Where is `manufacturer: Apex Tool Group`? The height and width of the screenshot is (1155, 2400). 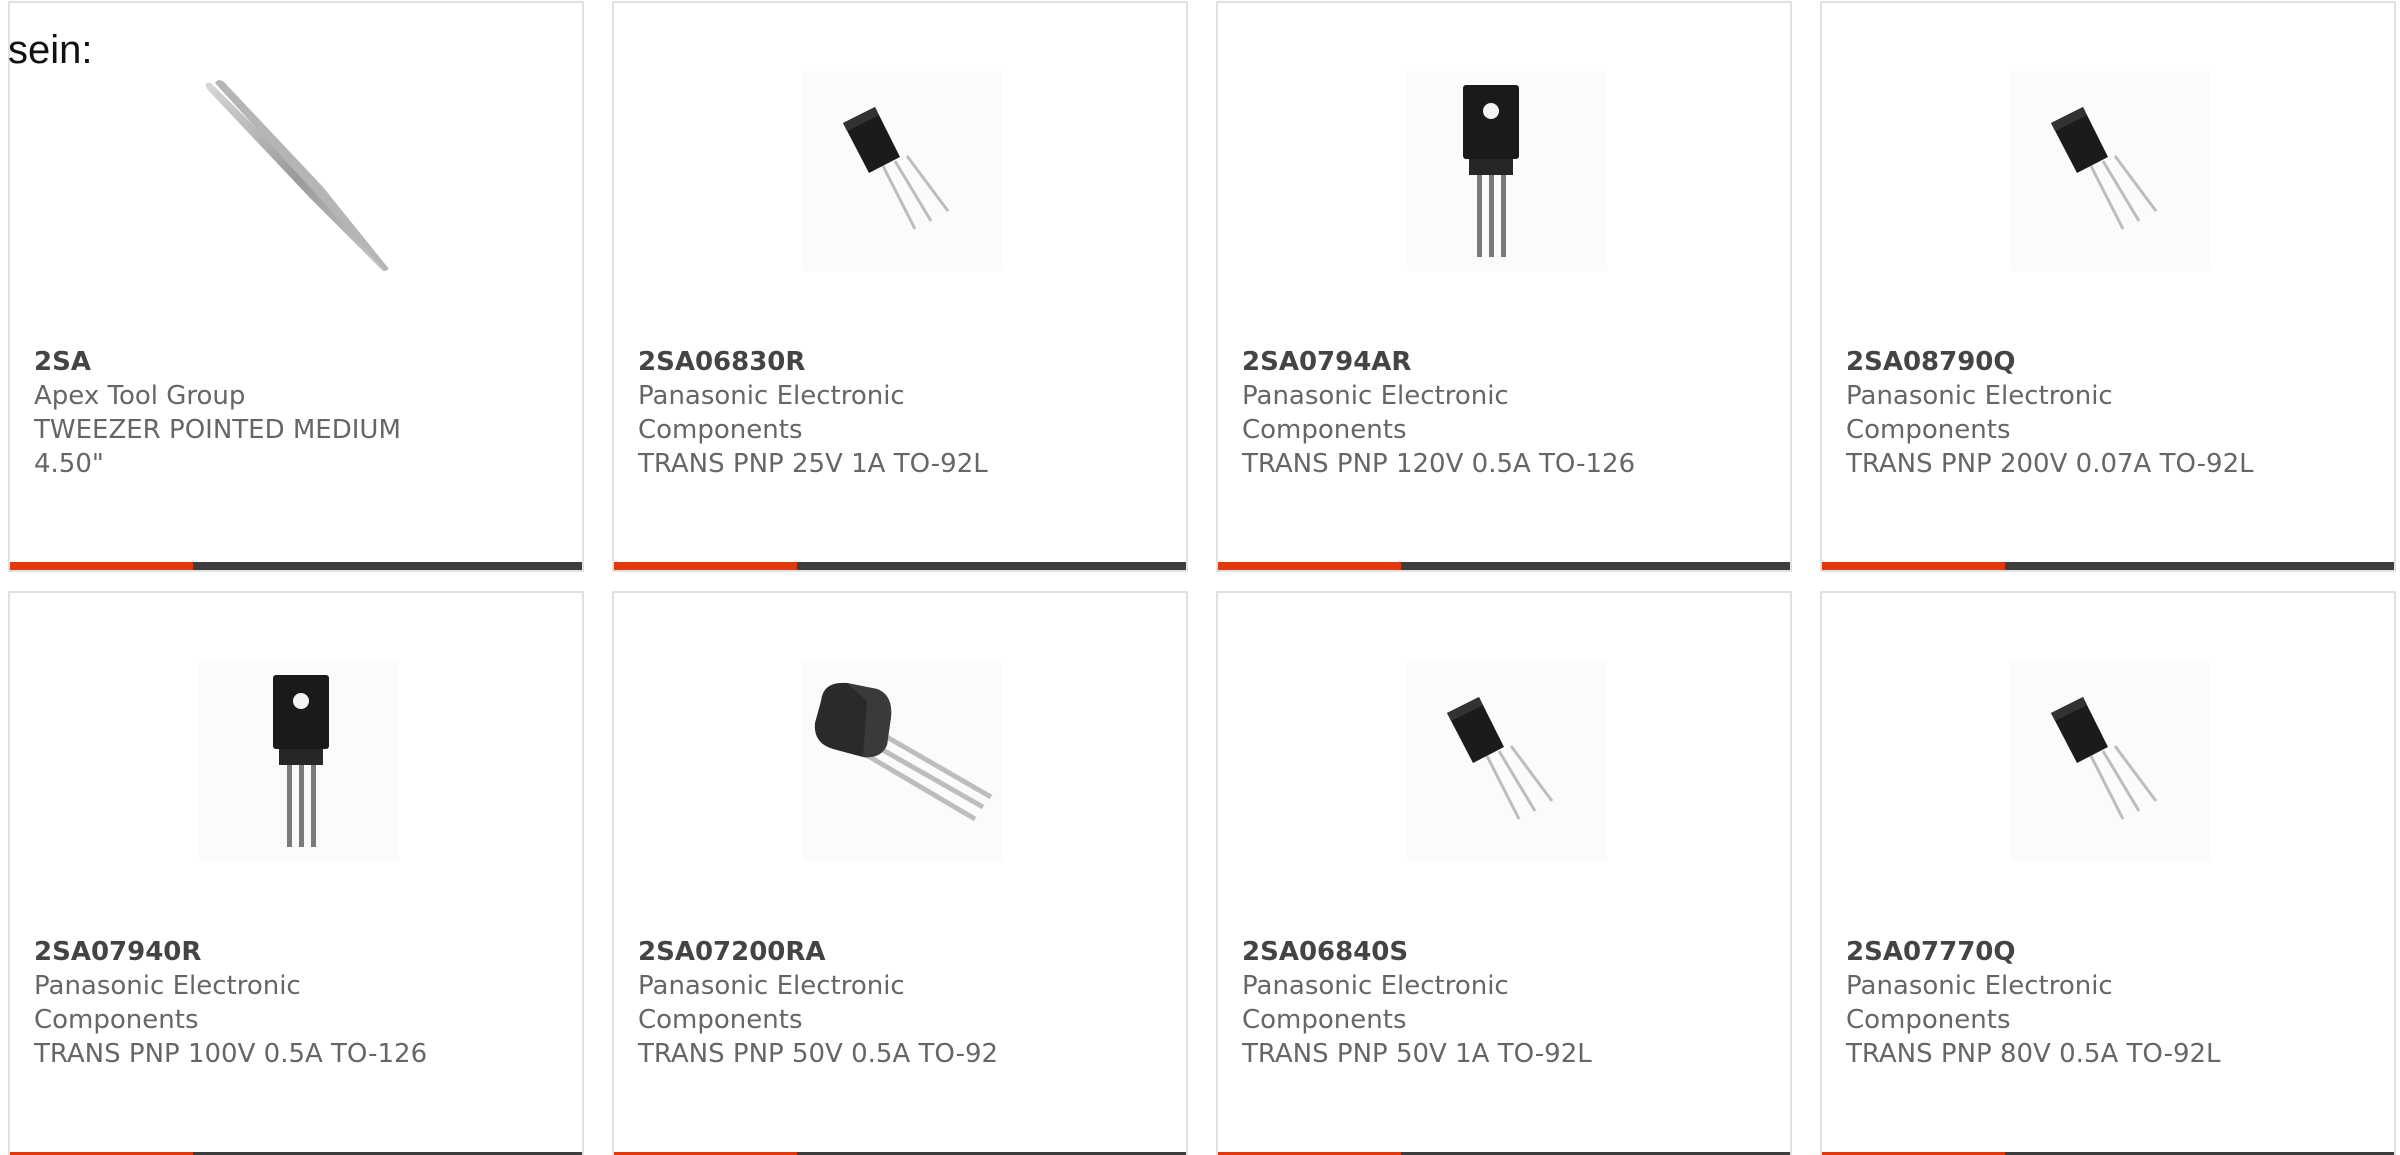 manufacturer: Apex Tool Group is located at coordinates (140, 396).